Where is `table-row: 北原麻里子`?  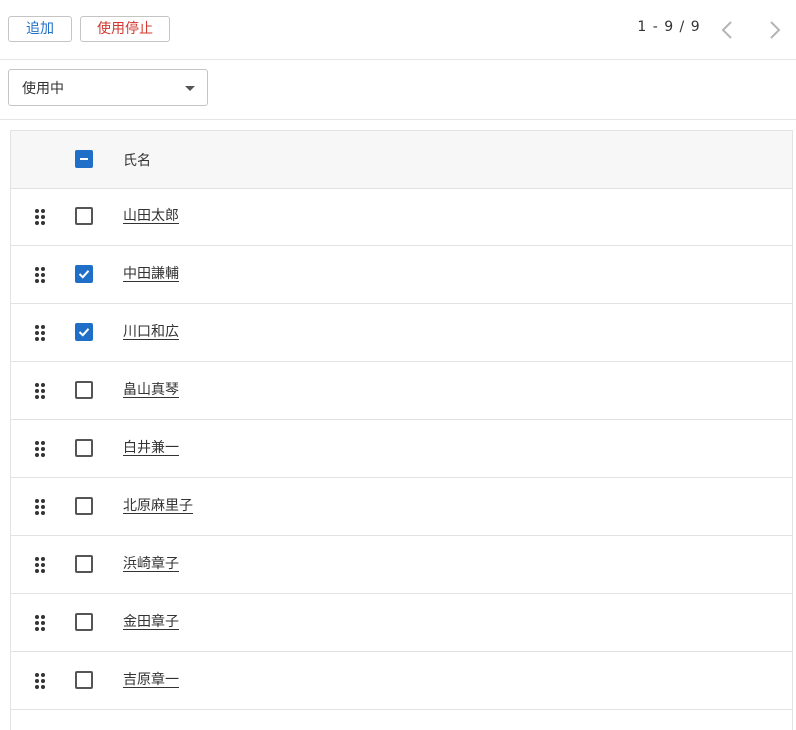 table-row: 北原麻里子 is located at coordinates (401, 507).